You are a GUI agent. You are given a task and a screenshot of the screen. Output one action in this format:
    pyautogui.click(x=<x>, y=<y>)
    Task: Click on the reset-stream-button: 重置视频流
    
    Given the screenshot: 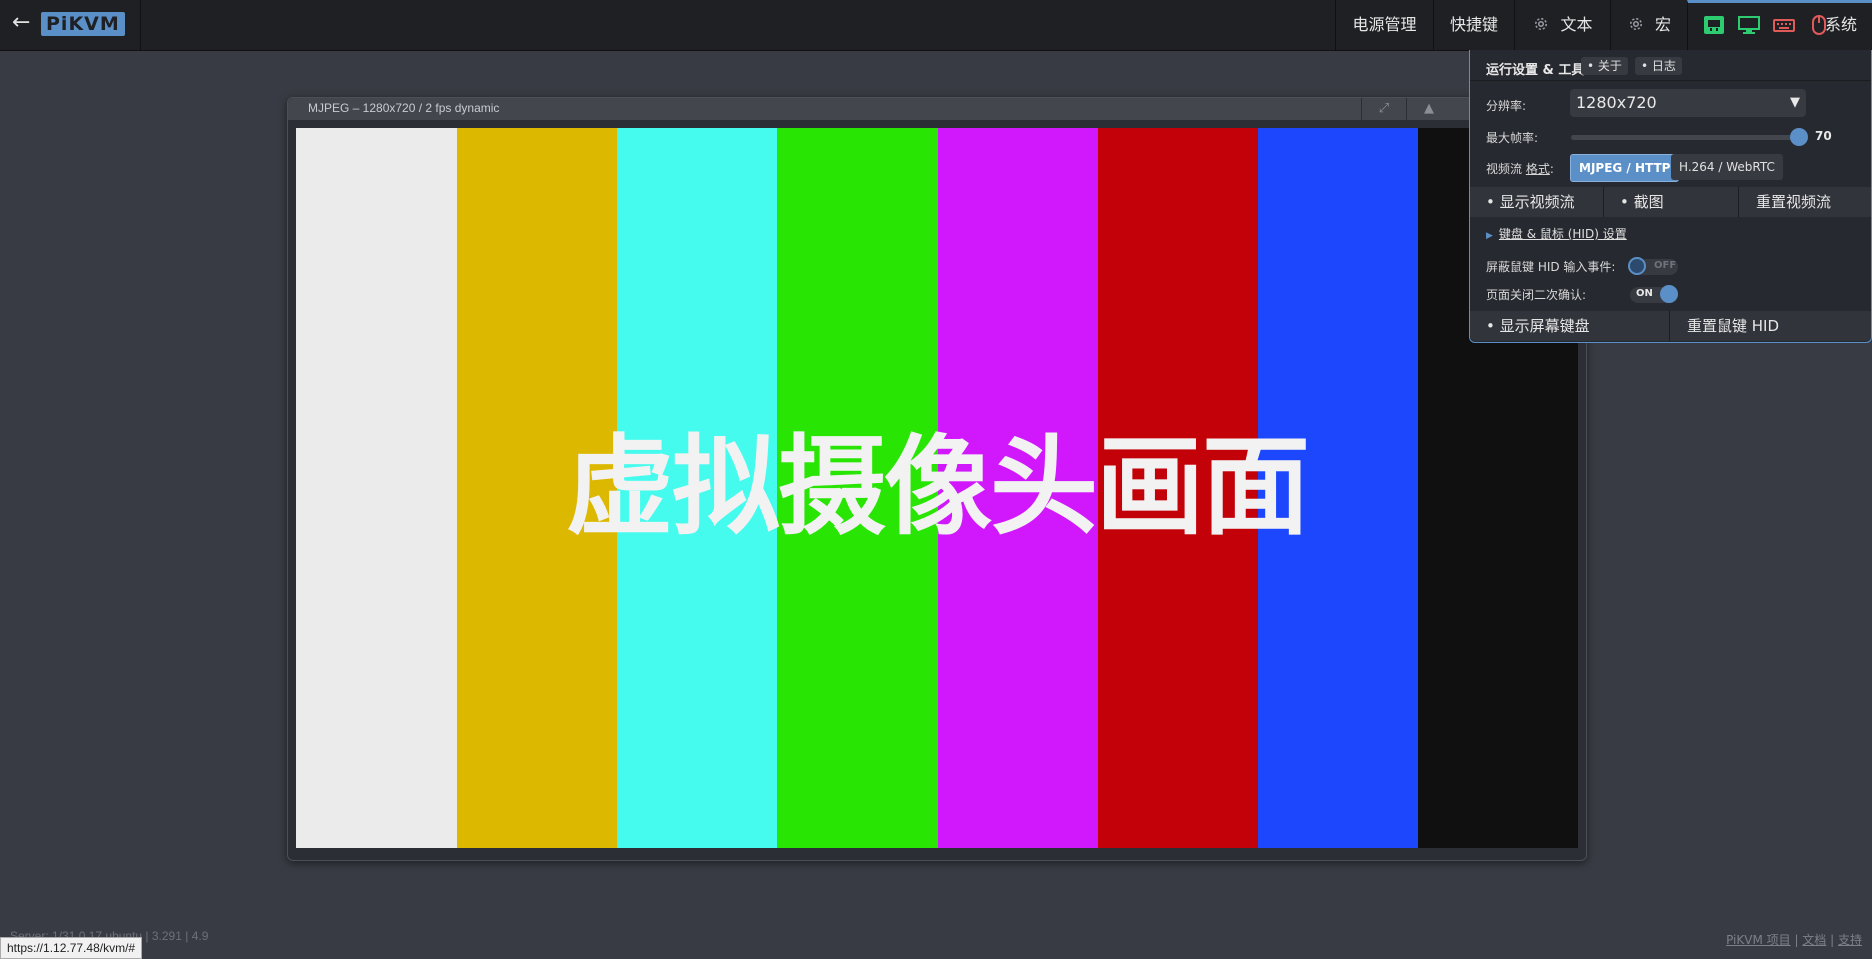 What is the action you would take?
    pyautogui.click(x=1805, y=202)
    